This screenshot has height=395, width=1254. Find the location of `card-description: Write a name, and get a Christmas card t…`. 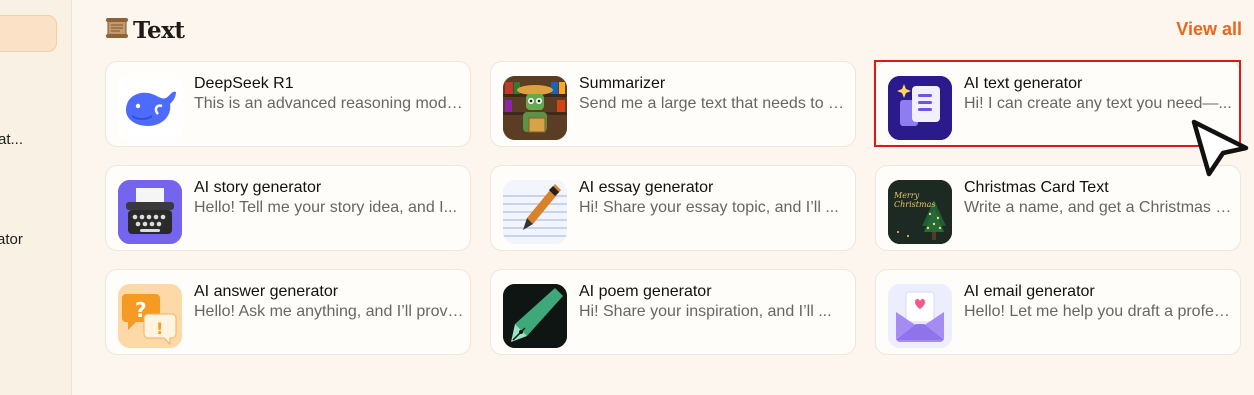

card-description: Write a name, and get a Christmas card t… is located at coordinates (1099, 207).